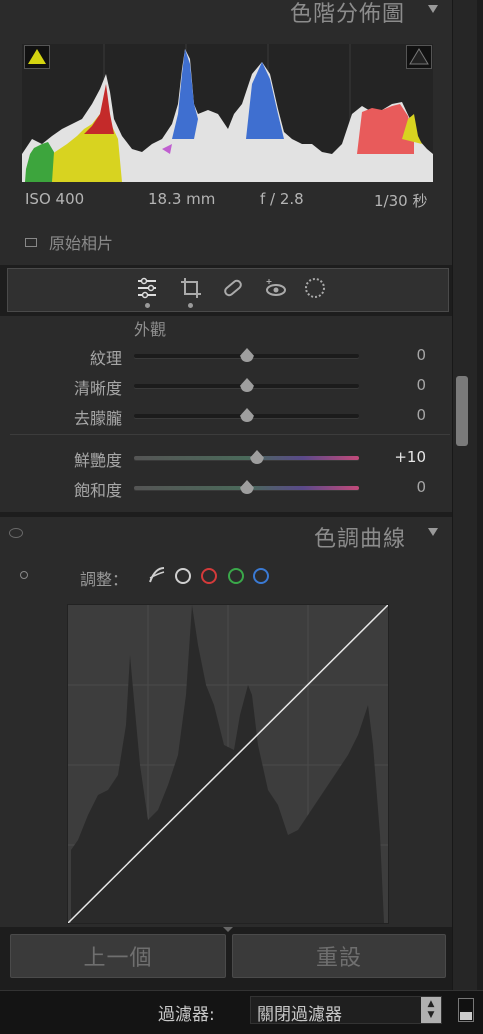 This screenshot has height=1034, width=483. What do you see at coordinates (81, 243) in the screenshot?
I see `original-photo-label: 原始相片` at bounding box center [81, 243].